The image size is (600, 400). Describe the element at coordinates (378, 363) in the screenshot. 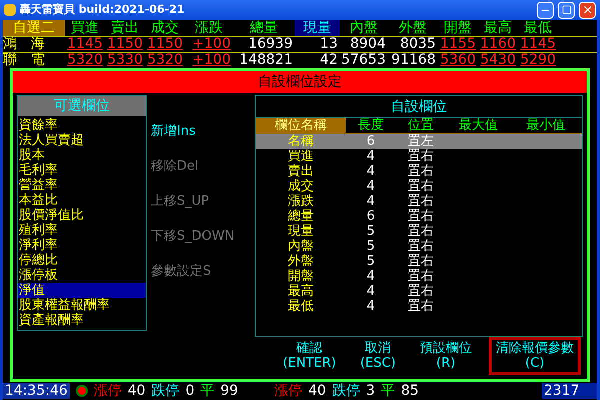

I see `shortcut-key: (ESC)` at that location.